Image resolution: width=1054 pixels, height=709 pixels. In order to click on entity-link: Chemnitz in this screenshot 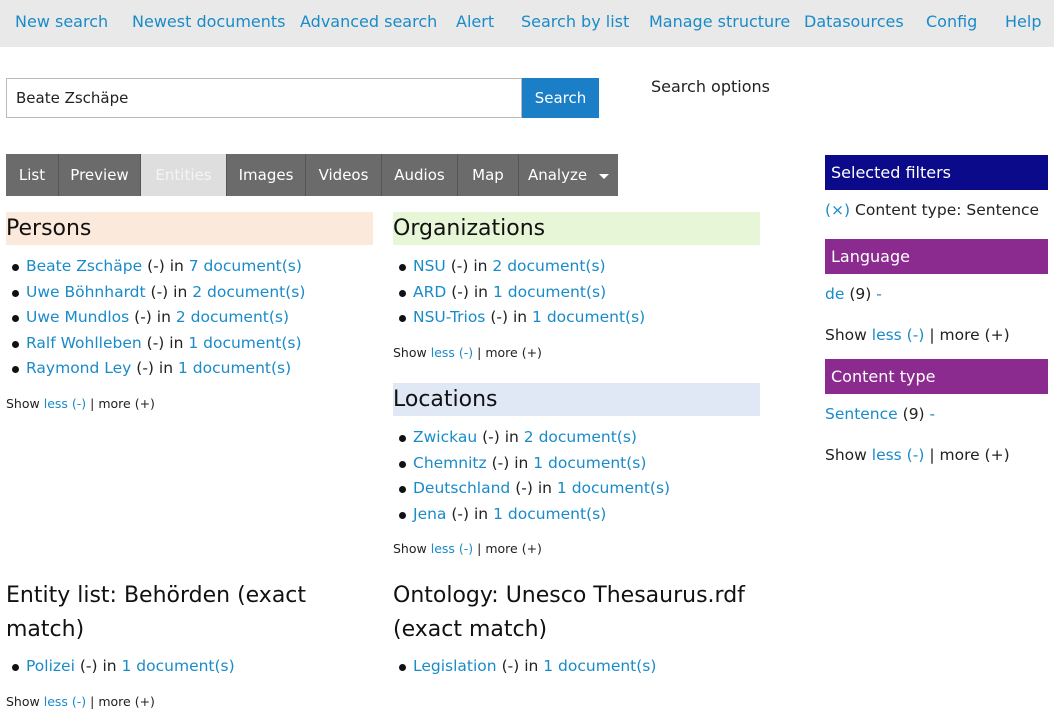, I will do `click(450, 463)`.